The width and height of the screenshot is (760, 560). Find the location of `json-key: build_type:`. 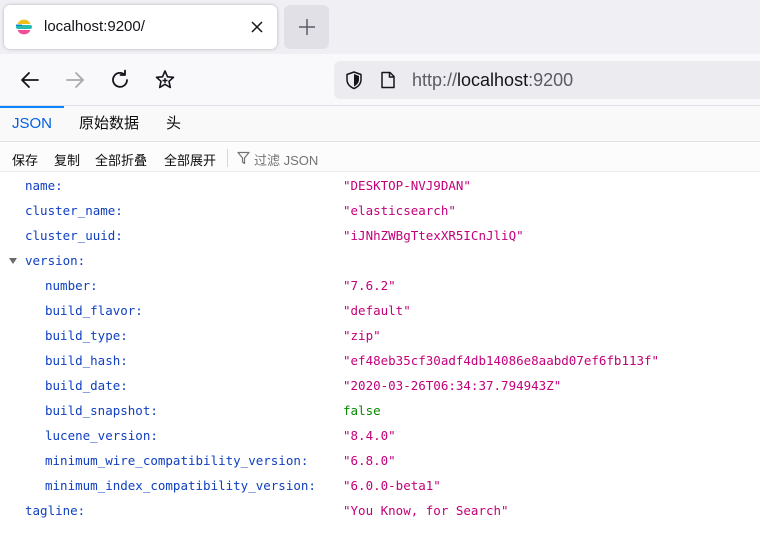

json-key: build_type: is located at coordinates (86, 335).